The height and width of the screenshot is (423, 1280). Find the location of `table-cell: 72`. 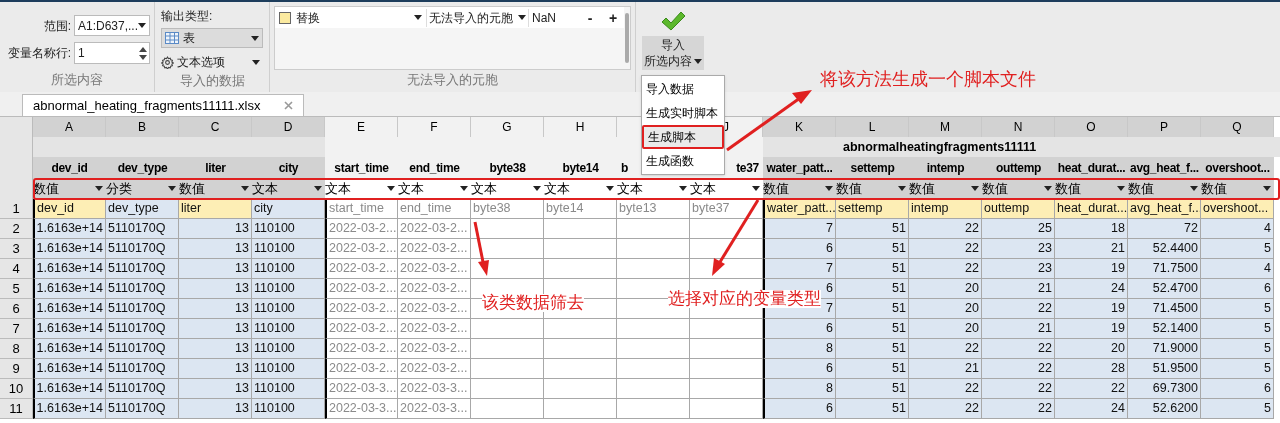

table-cell: 72 is located at coordinates (1164, 229).